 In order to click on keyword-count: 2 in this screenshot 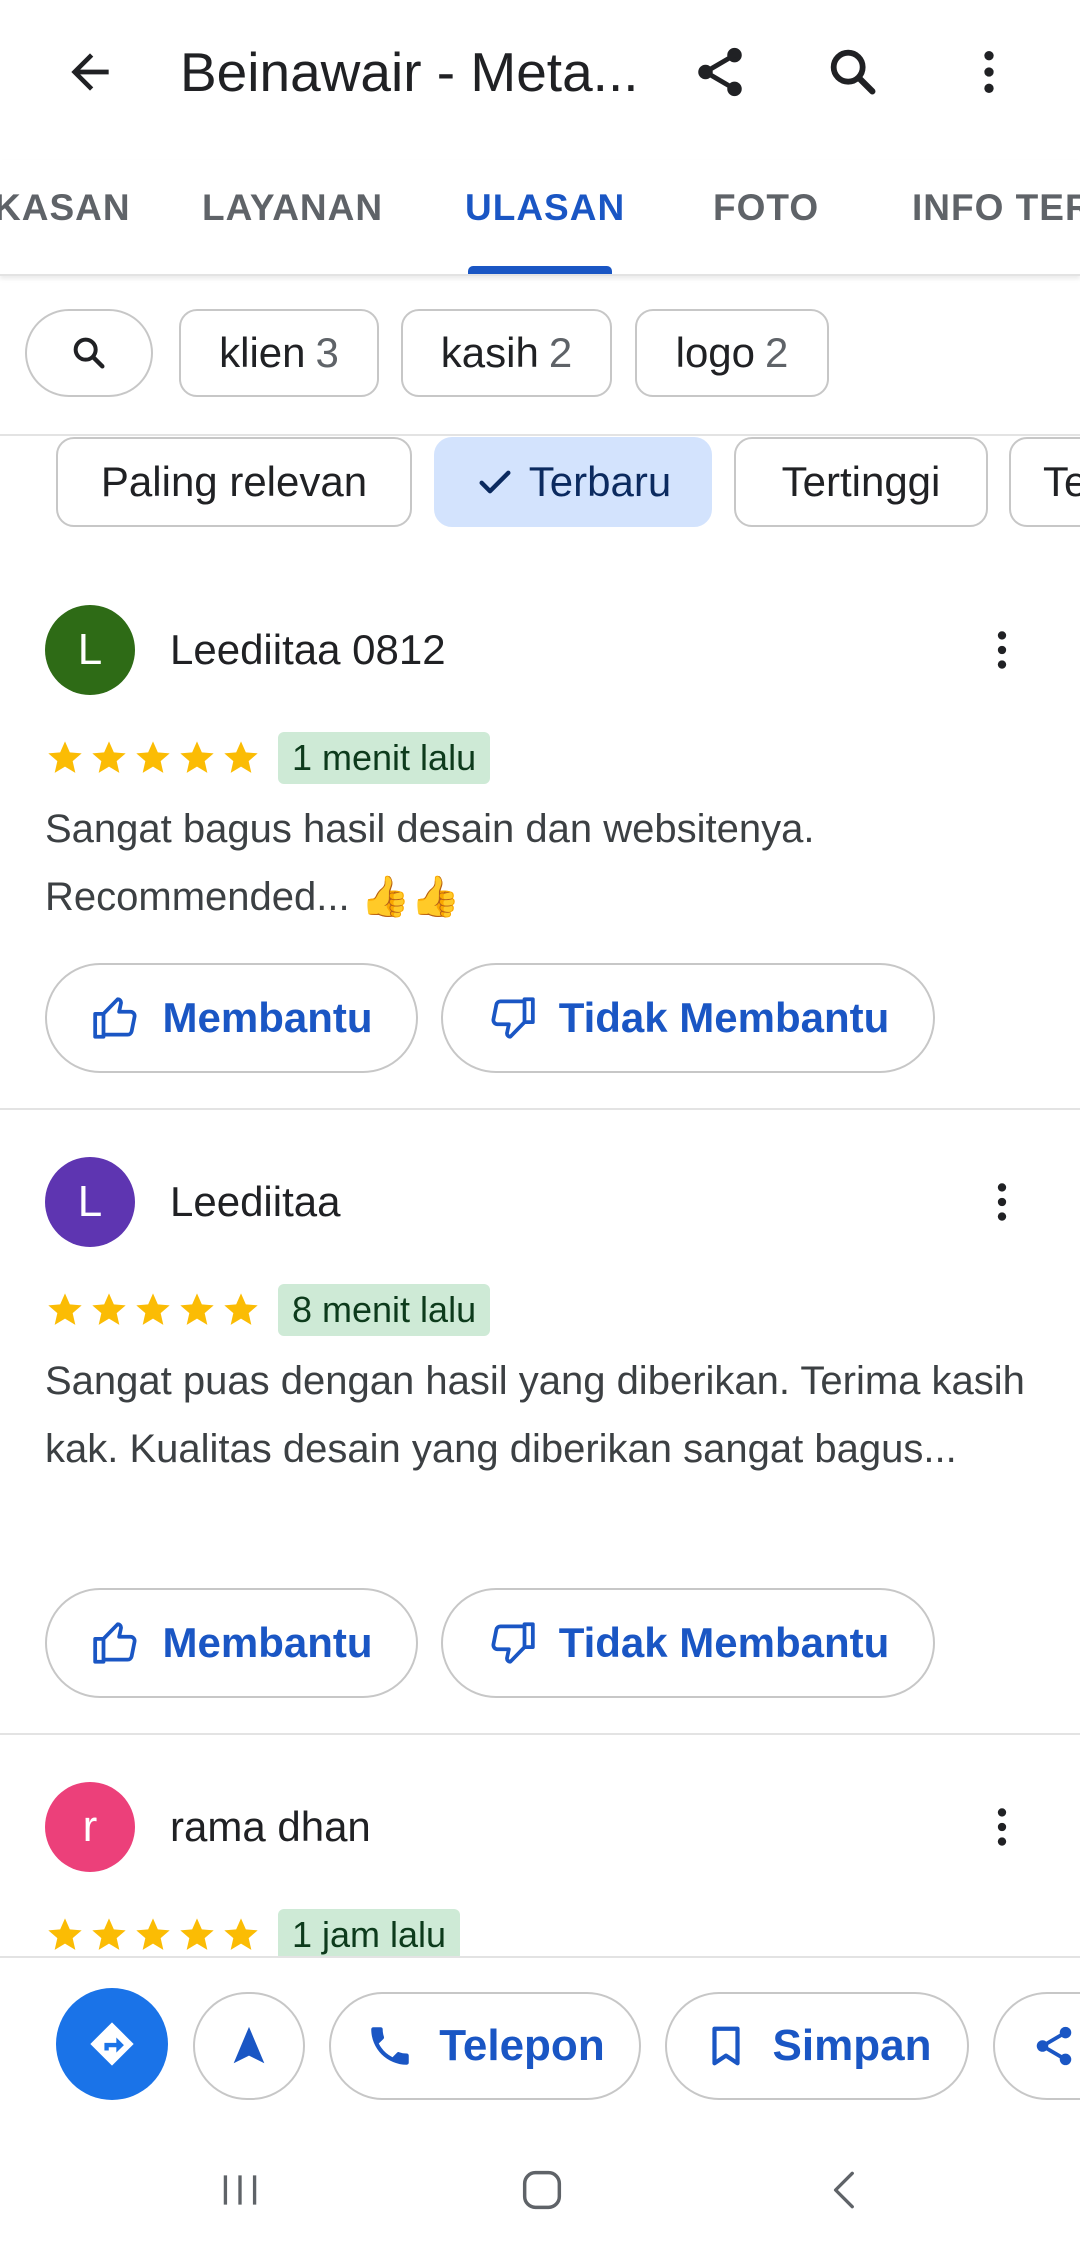, I will do `click(777, 352)`.